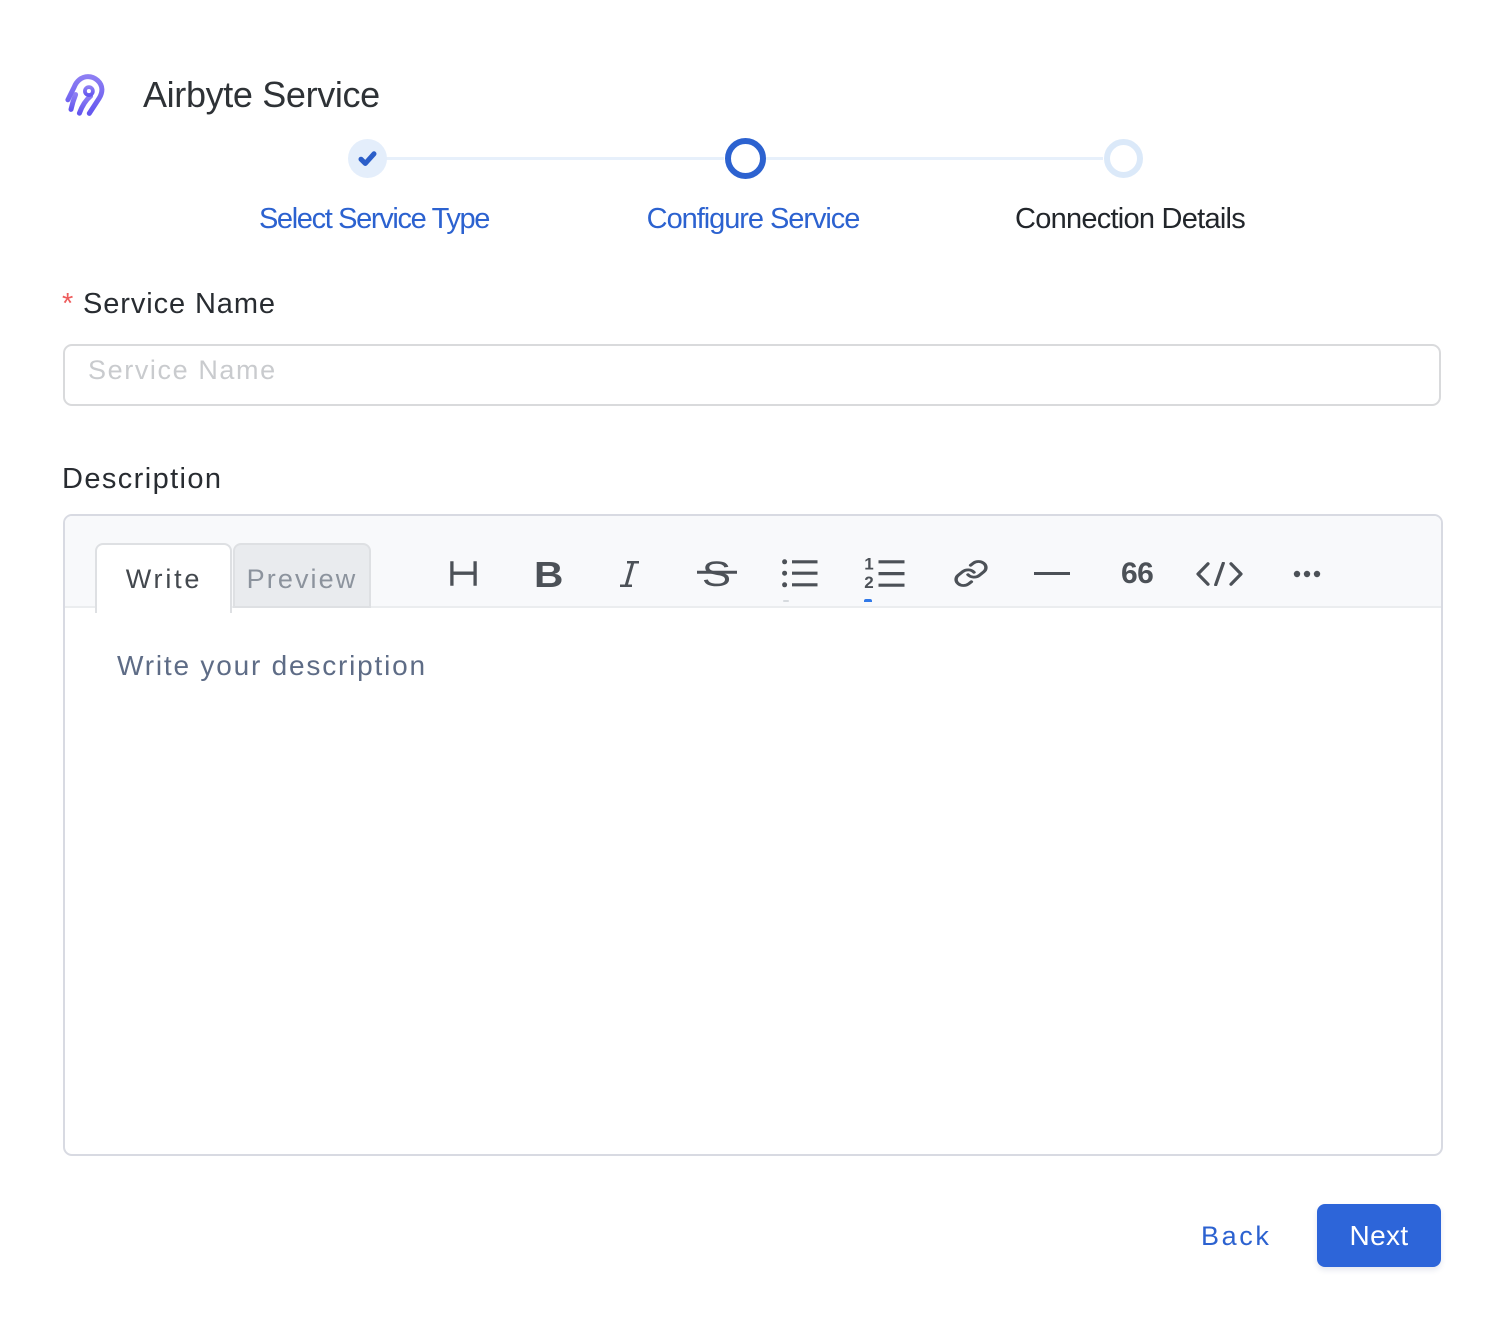 This screenshot has height=1334, width=1506. Describe the element at coordinates (868, 565) in the screenshot. I see `svg-text: 1` at that location.